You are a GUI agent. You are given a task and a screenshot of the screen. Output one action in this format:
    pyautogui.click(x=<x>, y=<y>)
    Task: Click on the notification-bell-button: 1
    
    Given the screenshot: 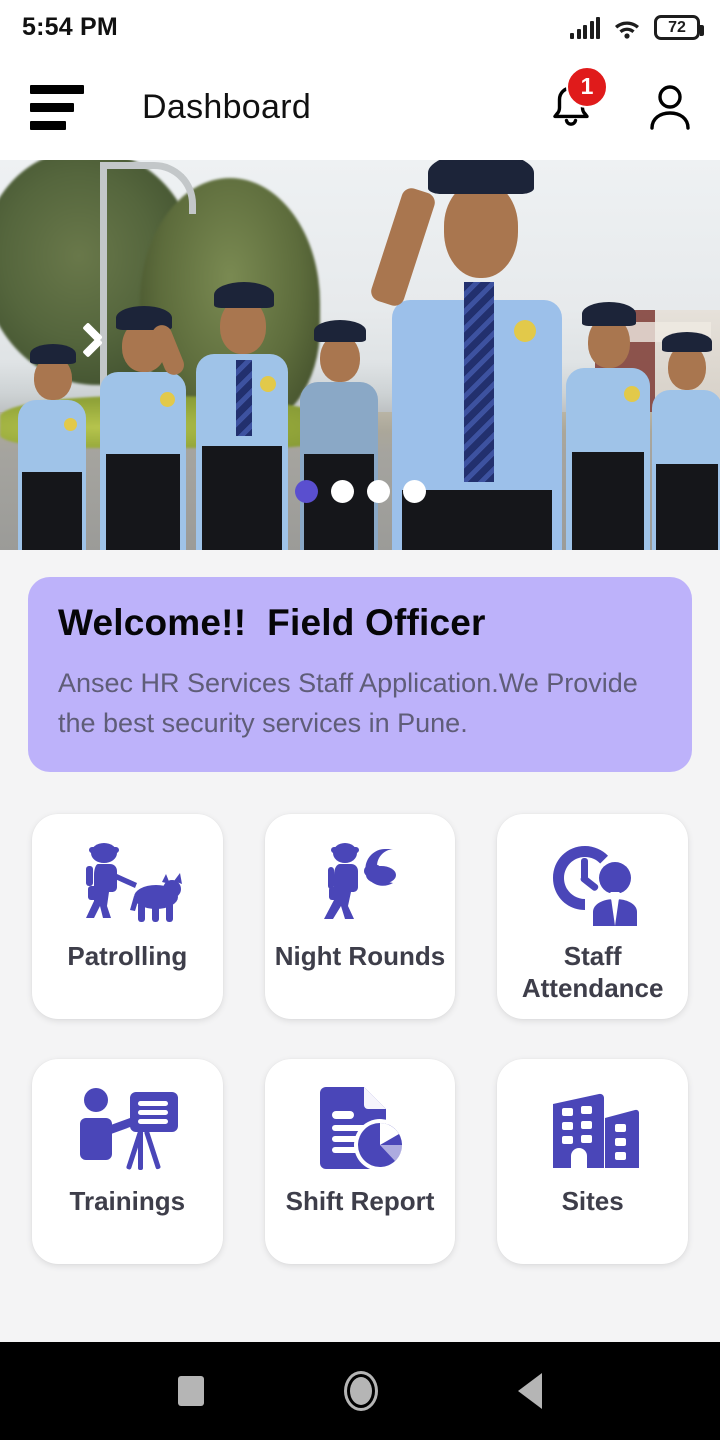 What is the action you would take?
    pyautogui.click(x=578, y=99)
    